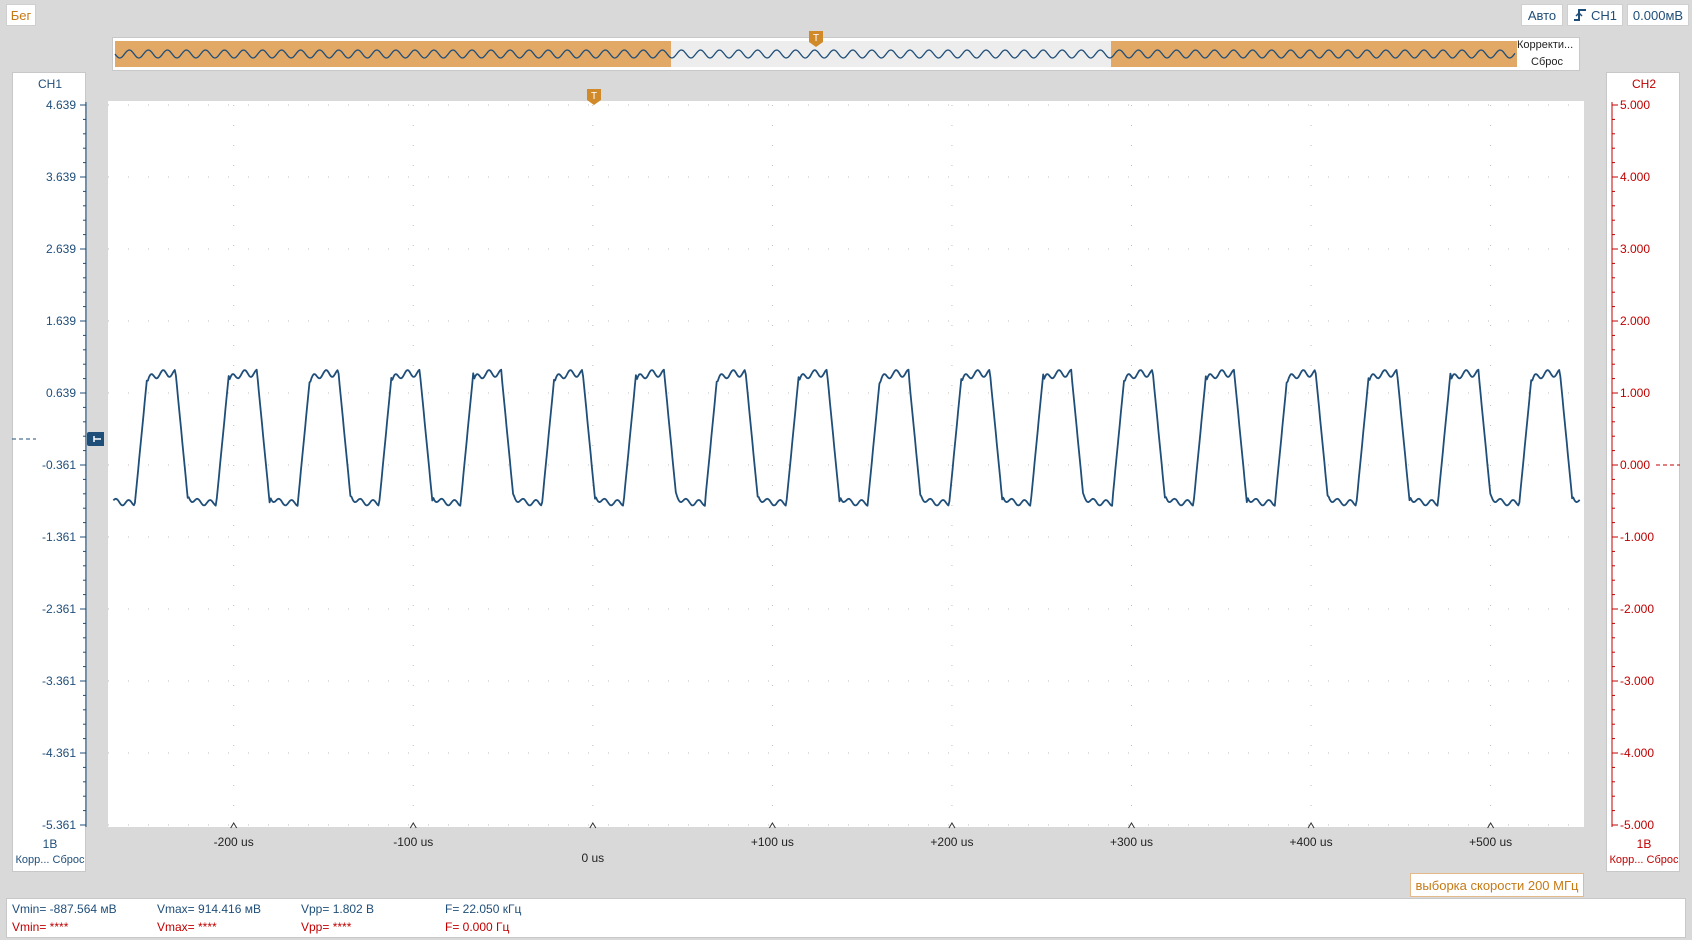 This screenshot has height=940, width=1692. I want to click on x-tick-label: +500 us, so click(1490, 842).